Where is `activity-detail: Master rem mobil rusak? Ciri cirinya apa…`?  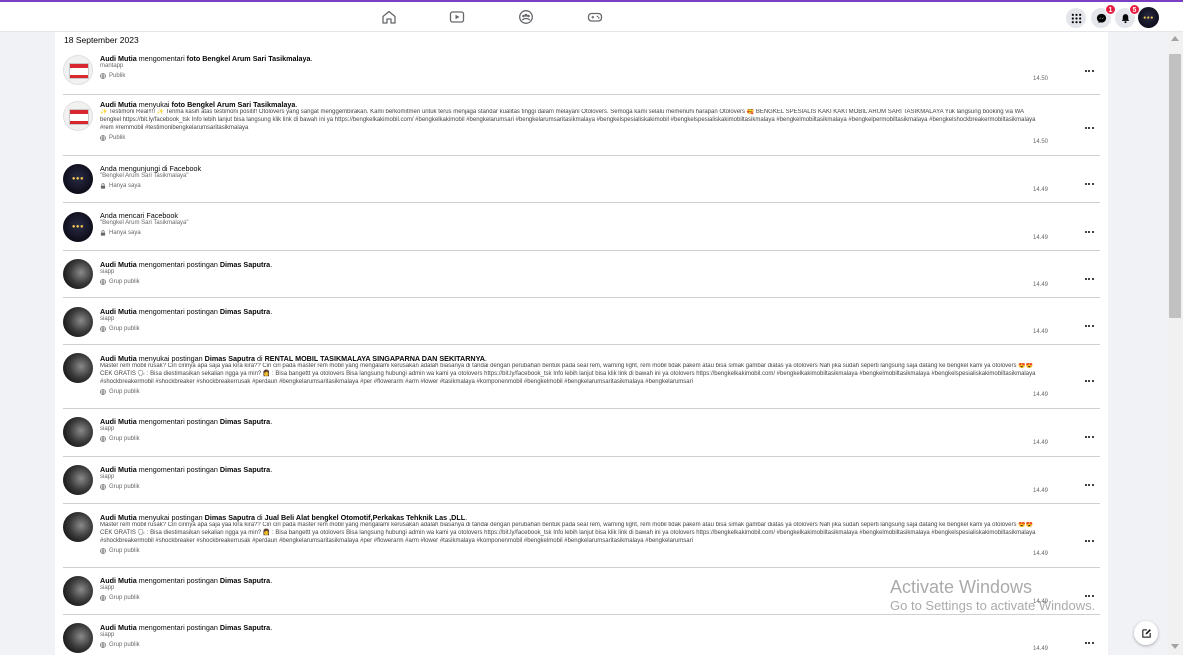
activity-detail: Master rem mobil rusak? Ciri cirinya apa… is located at coordinates (568, 533).